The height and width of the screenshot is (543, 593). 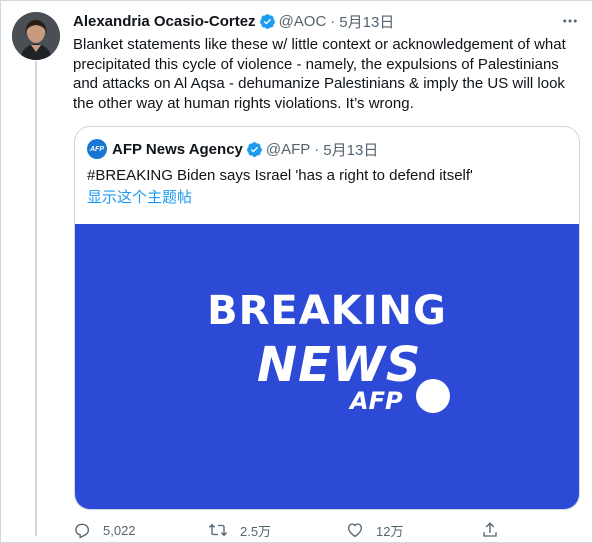 I want to click on tweet-header: Alexandria Ocasio-Cortez @AOC · 5月13日, so click(x=312, y=21).